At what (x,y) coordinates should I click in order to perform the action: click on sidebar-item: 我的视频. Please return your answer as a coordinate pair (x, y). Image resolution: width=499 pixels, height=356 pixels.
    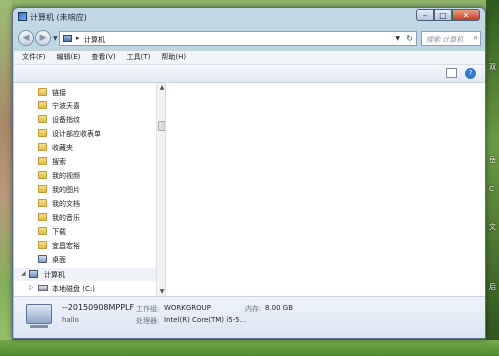
    Looking at the image, I should click on (85, 175).